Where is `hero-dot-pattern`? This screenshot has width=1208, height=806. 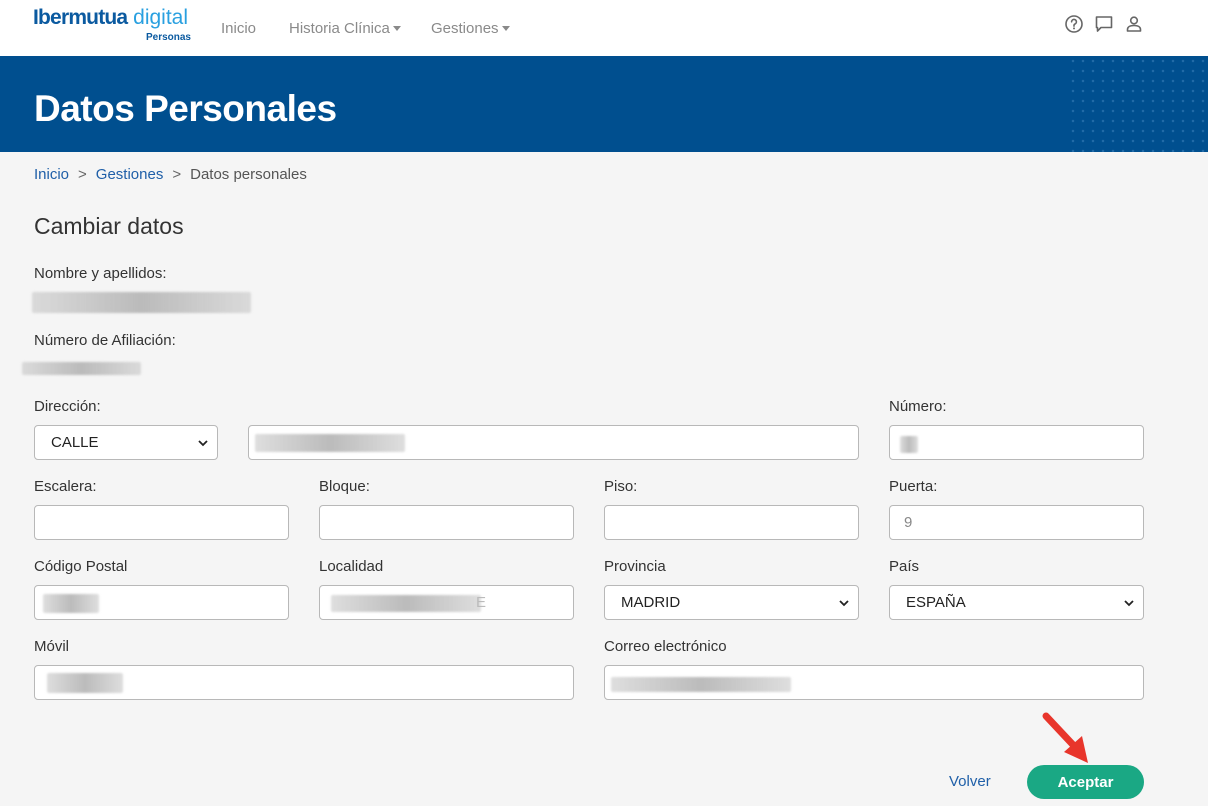
hero-dot-pattern is located at coordinates (1138, 104).